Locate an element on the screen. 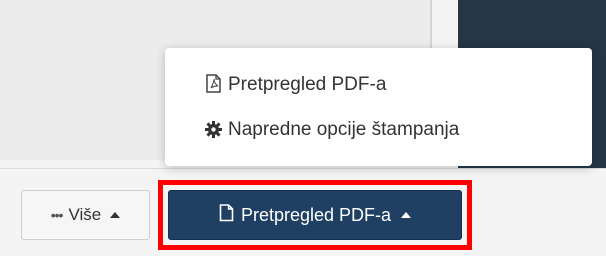 This screenshot has height=256, width=606. gear-icon is located at coordinates (213, 133).